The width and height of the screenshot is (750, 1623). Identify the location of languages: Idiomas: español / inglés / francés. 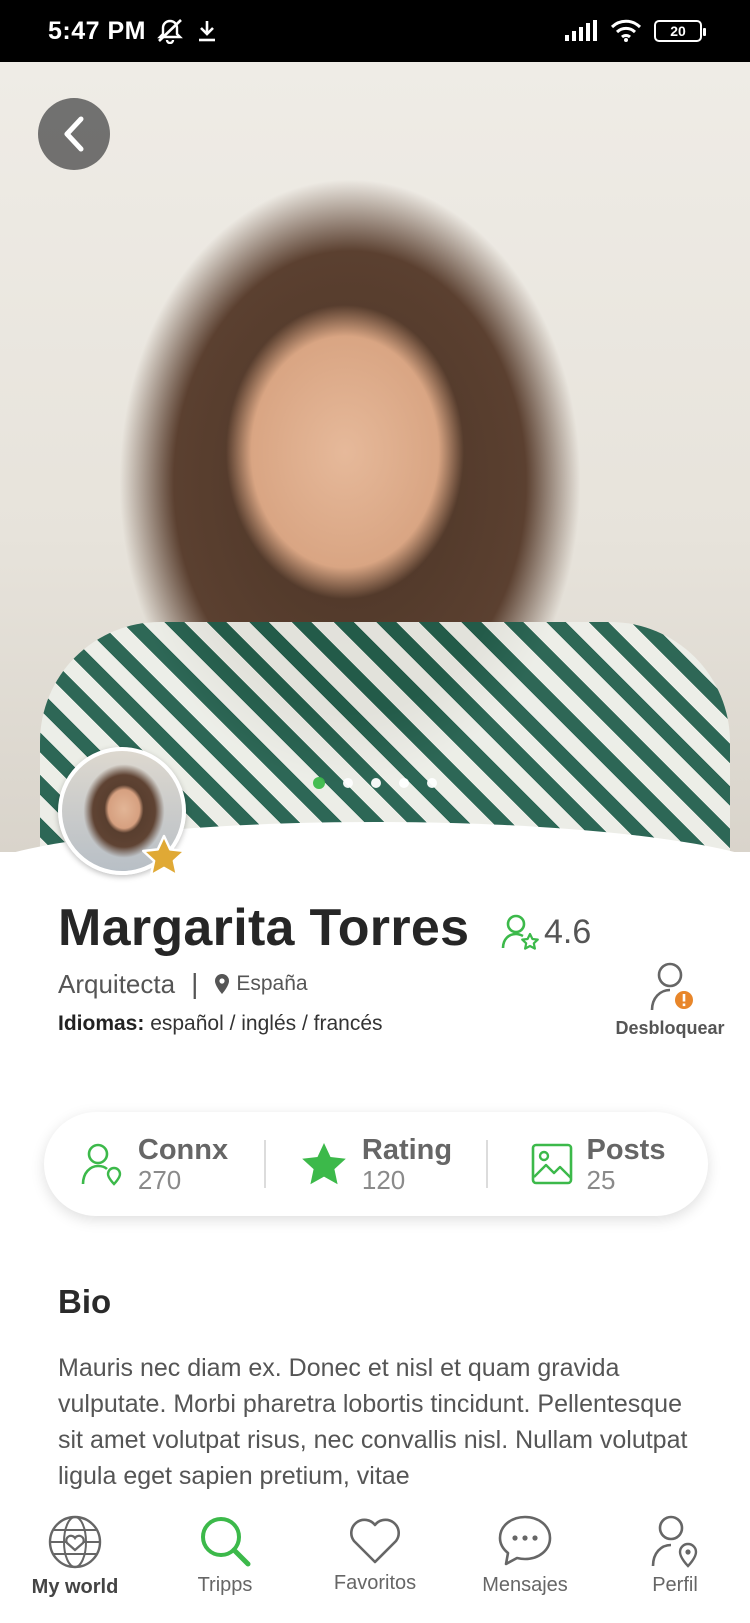
(220, 1024).